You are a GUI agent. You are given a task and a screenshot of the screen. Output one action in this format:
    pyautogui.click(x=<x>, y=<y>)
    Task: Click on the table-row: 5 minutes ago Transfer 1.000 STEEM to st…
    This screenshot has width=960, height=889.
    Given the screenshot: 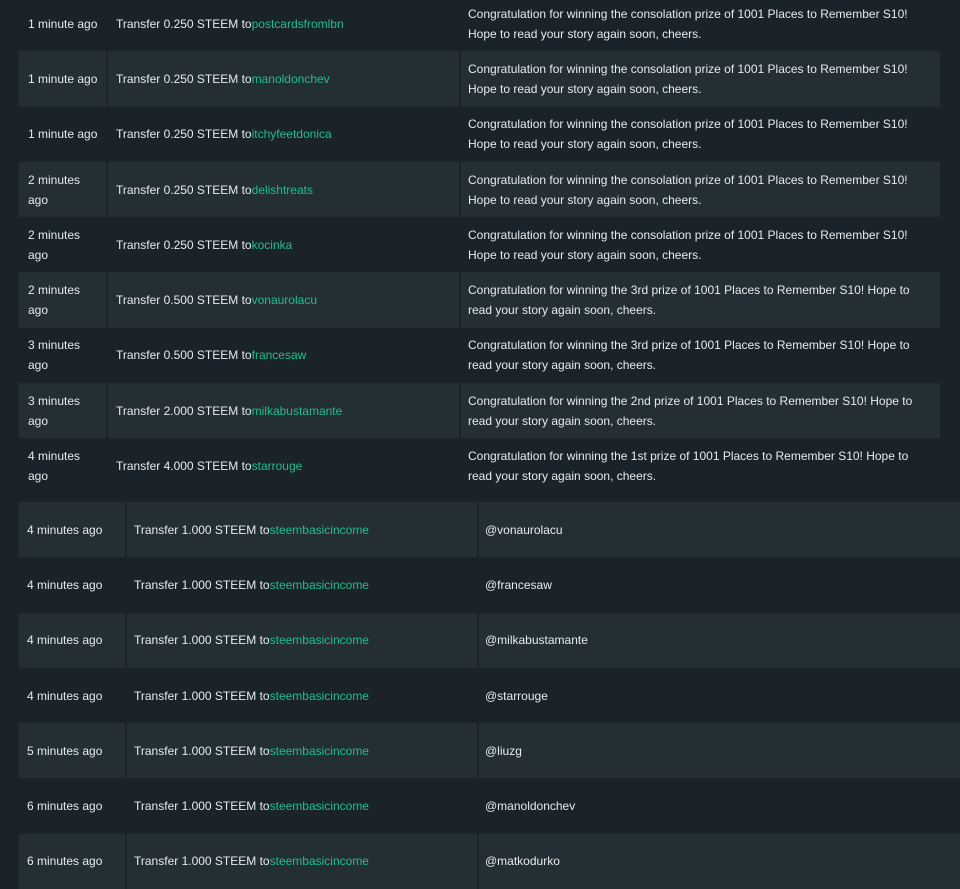 What is the action you would take?
    pyautogui.click(x=480, y=751)
    